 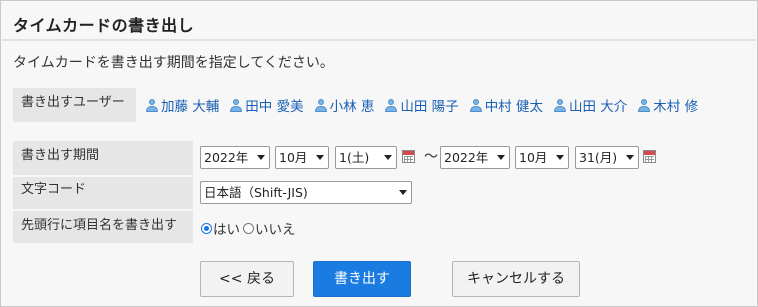 I want to click on end-year-value: 2022年, so click(x=466, y=157).